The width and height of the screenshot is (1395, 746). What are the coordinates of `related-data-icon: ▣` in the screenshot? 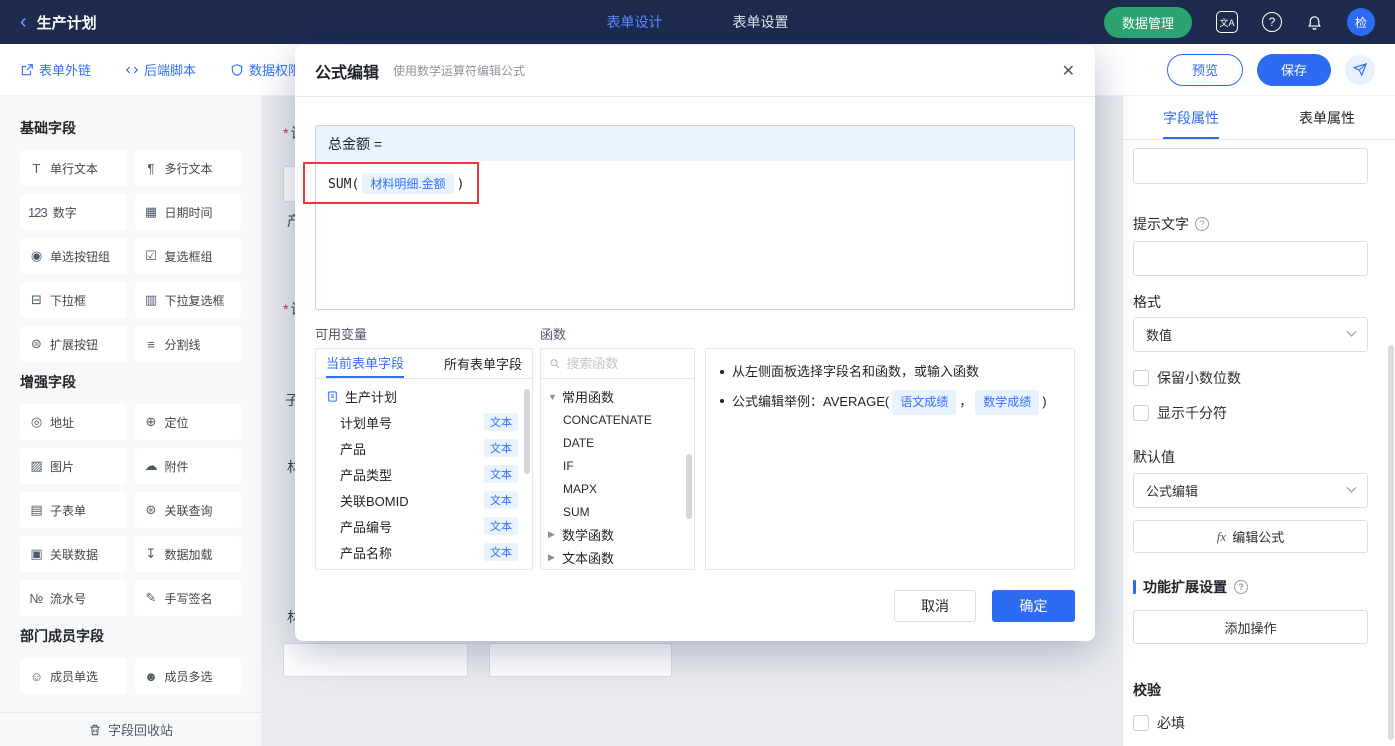 It's located at (36, 553).